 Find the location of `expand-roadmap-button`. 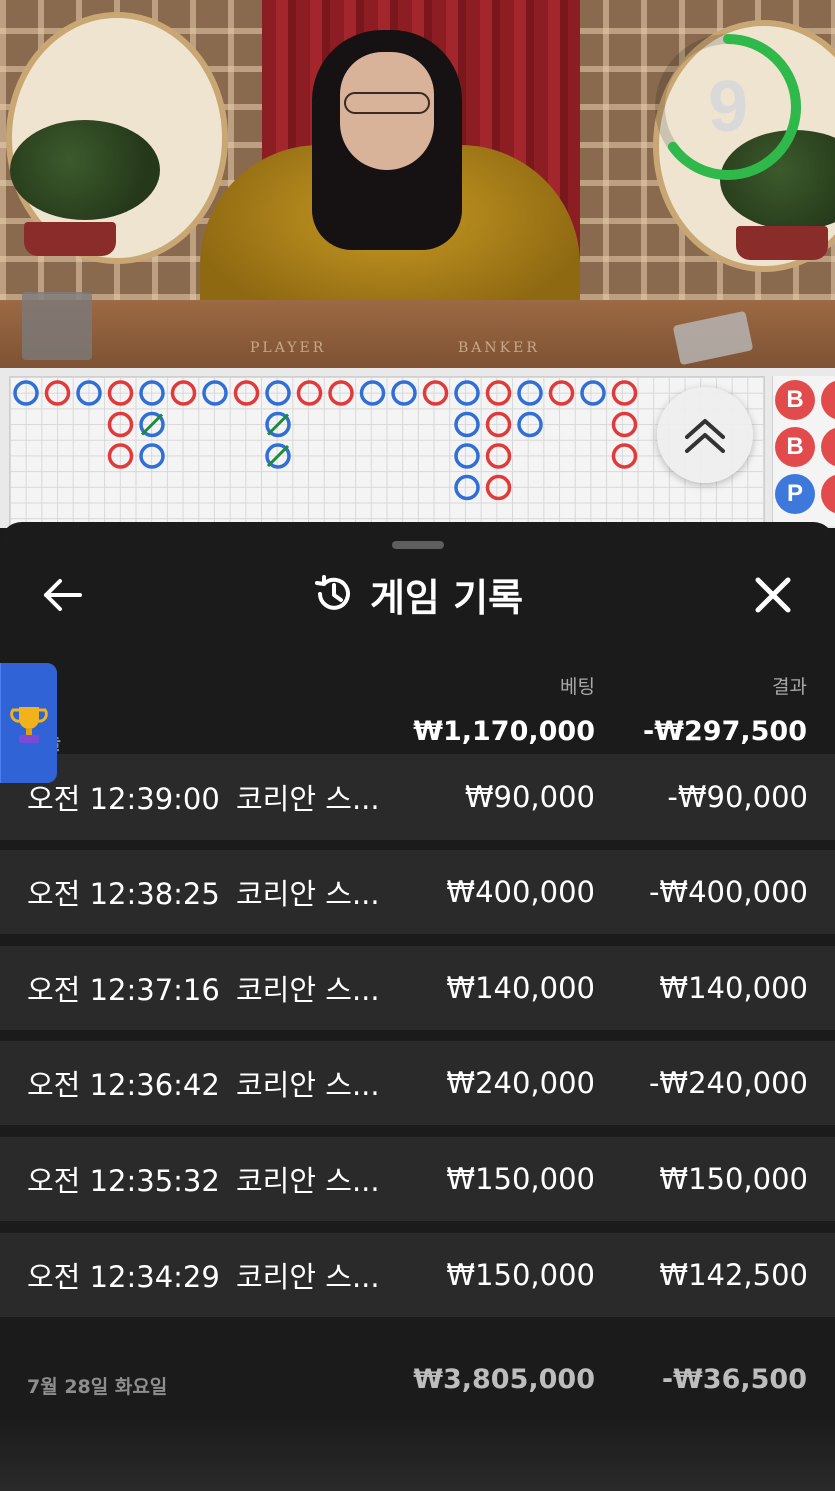

expand-roadmap-button is located at coordinates (705, 435).